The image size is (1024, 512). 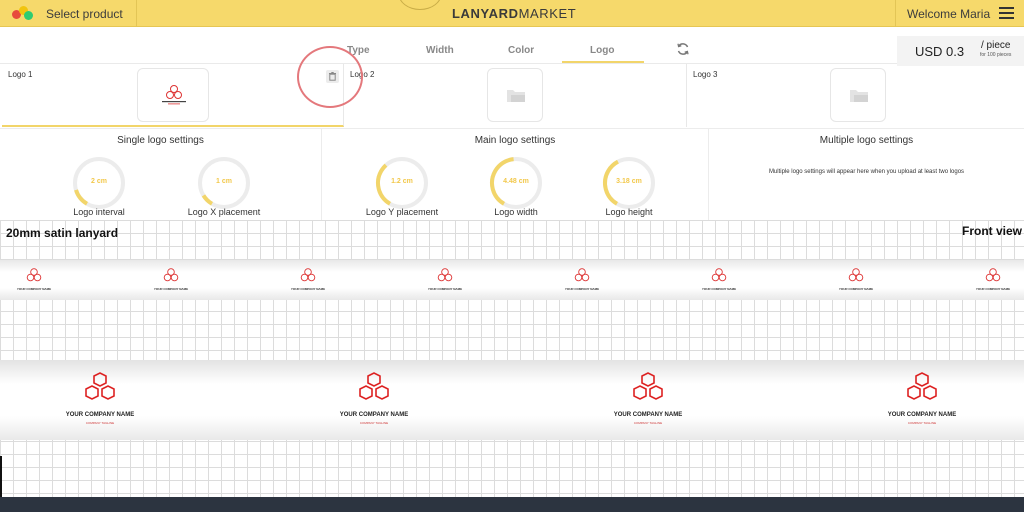 What do you see at coordinates (84, 13) in the screenshot?
I see `select-product-label: Select product` at bounding box center [84, 13].